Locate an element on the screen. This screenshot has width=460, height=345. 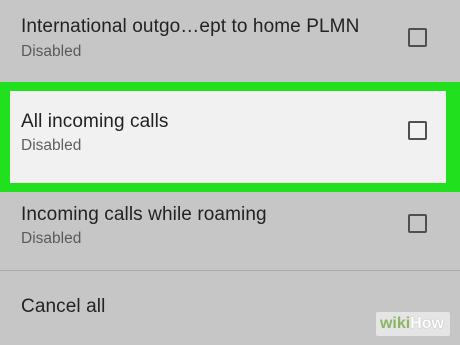
list-item-title: Incoming calls while roaming is located at coordinates (144, 214).